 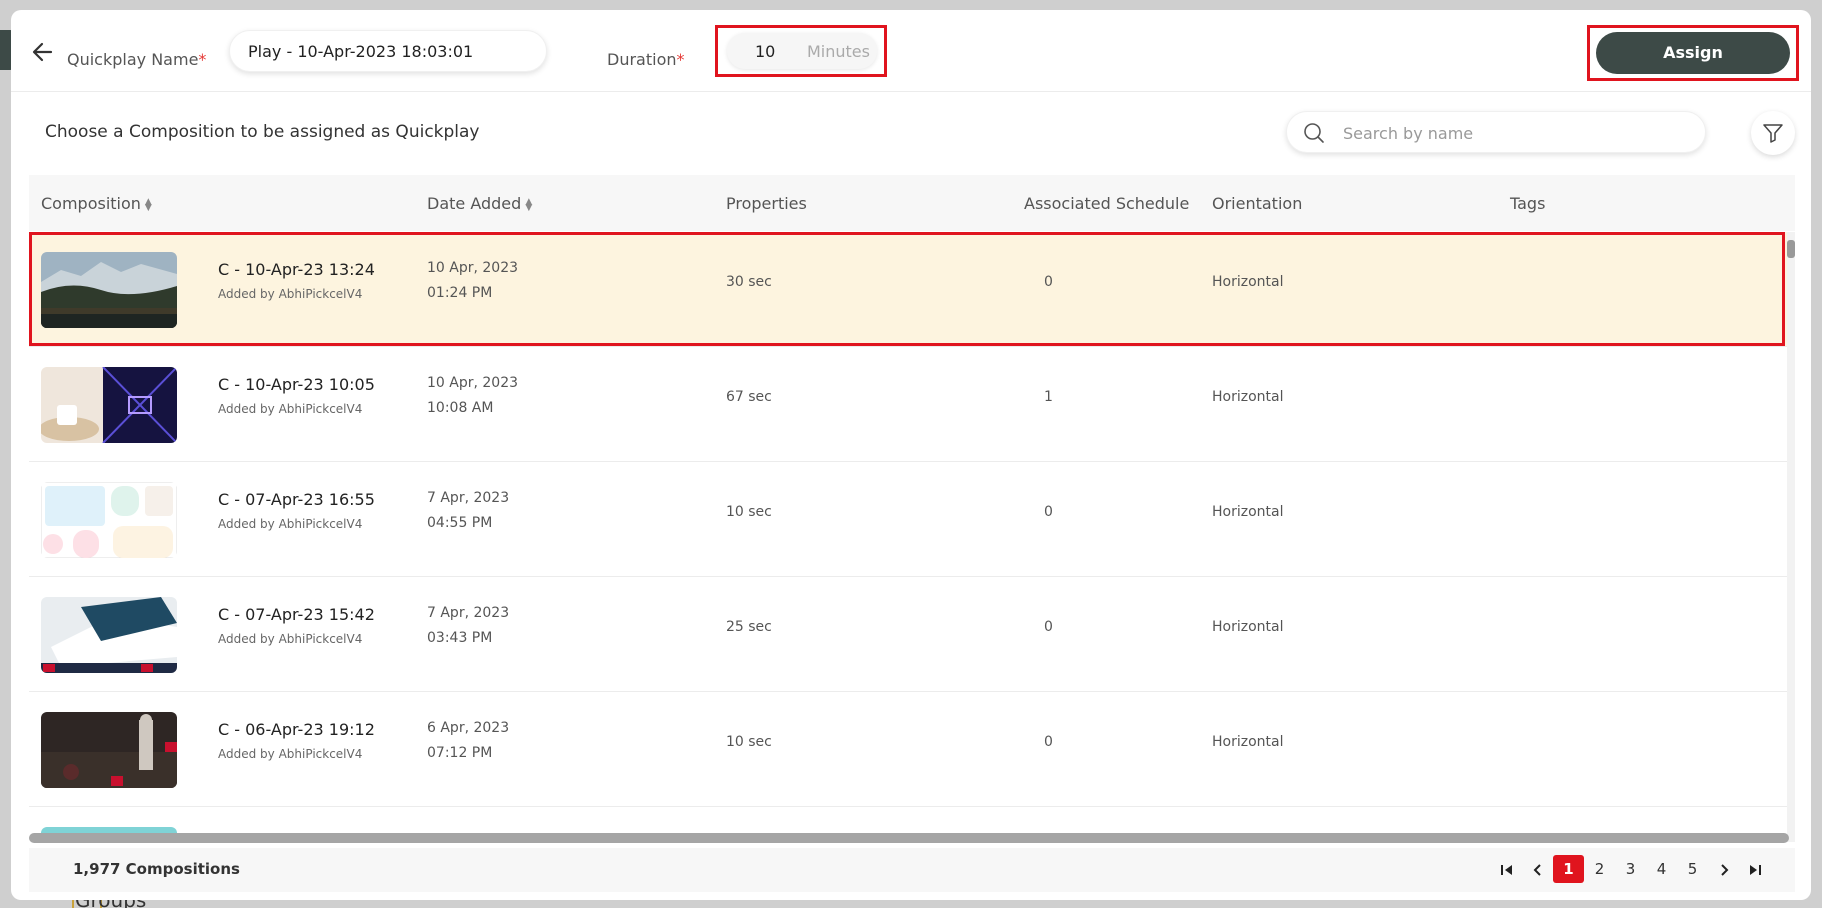 What do you see at coordinates (1257, 203) in the screenshot?
I see `column-orientation: Orientation` at bounding box center [1257, 203].